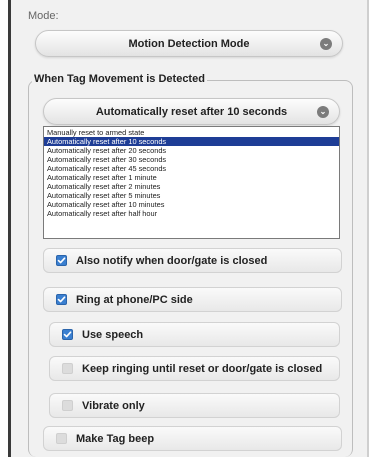  I want to click on dropdown-option: Automatically reset after 2 minutes, so click(191, 186).